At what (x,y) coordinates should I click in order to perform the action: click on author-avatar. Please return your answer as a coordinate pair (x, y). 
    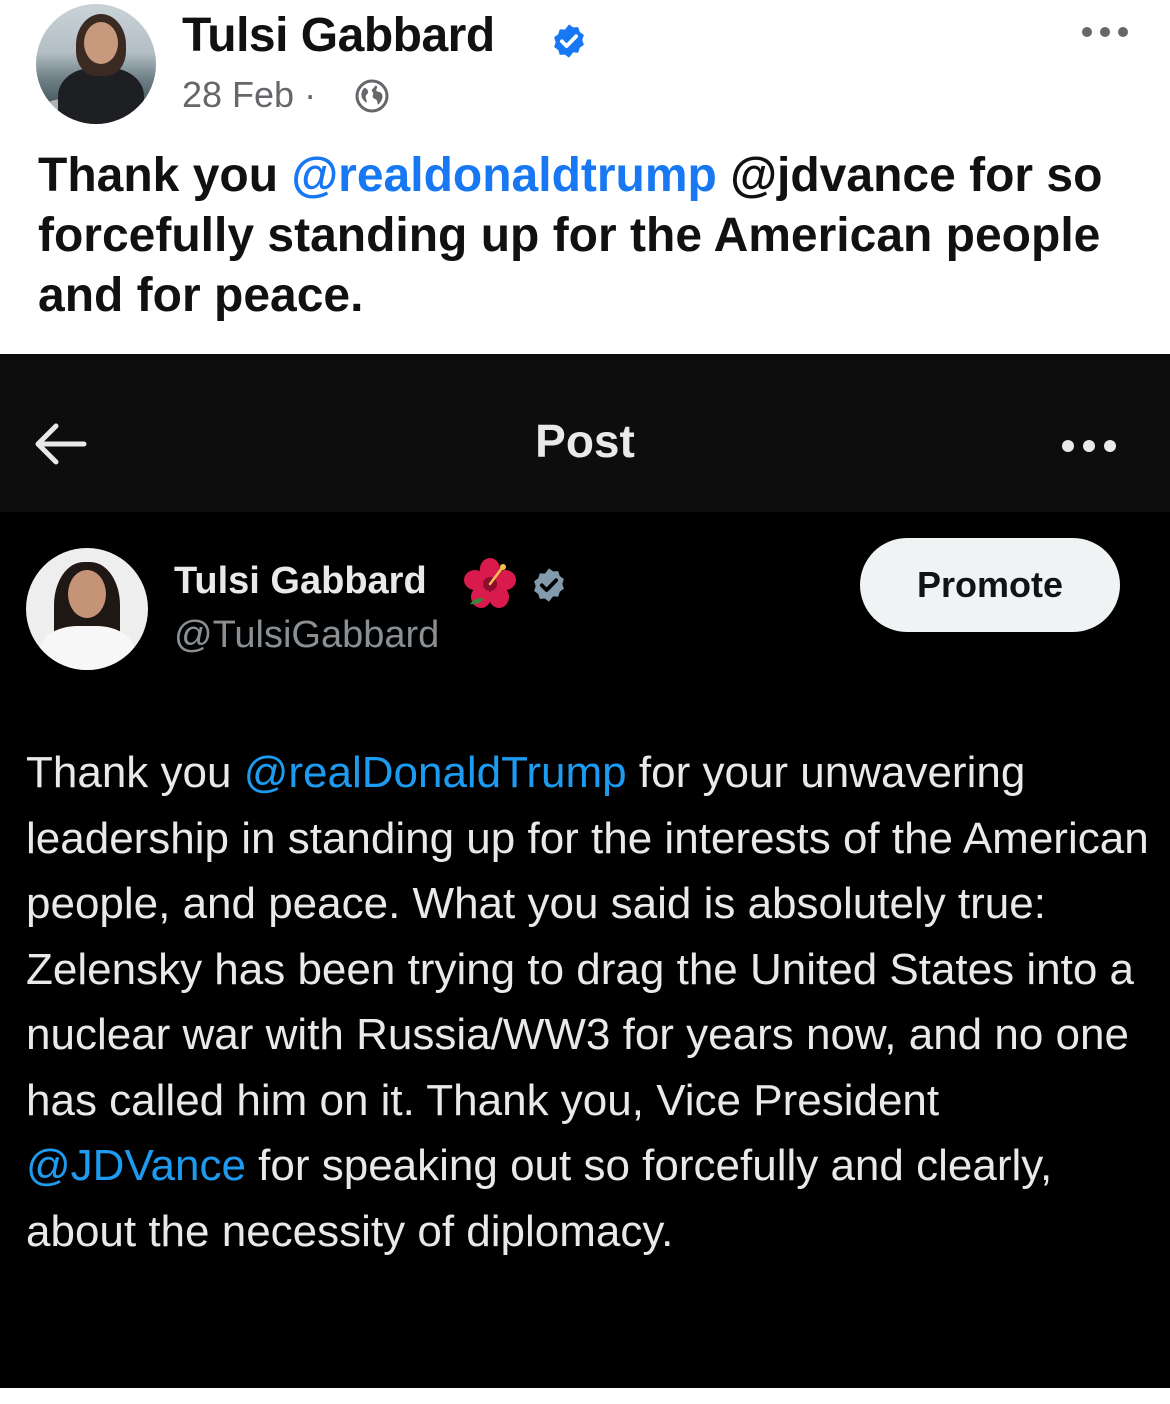
    Looking at the image, I should click on (96, 64).